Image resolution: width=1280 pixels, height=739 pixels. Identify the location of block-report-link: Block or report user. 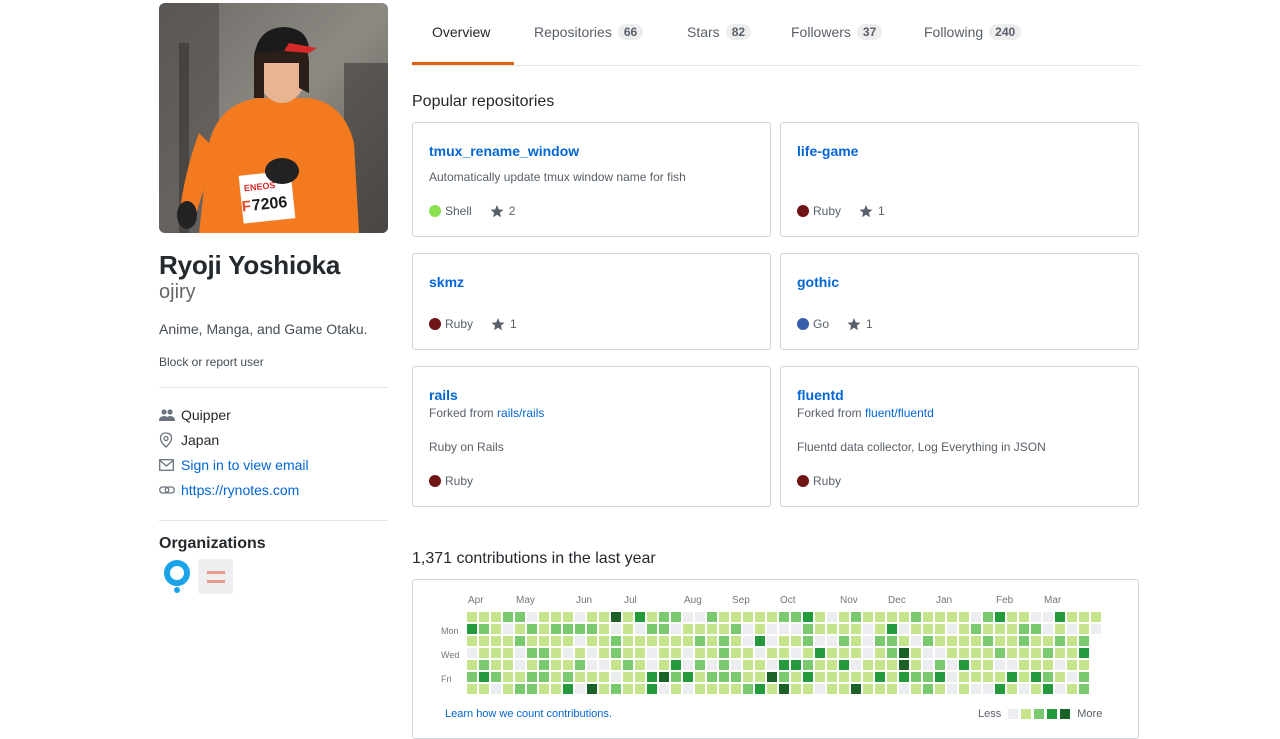
(273, 362).